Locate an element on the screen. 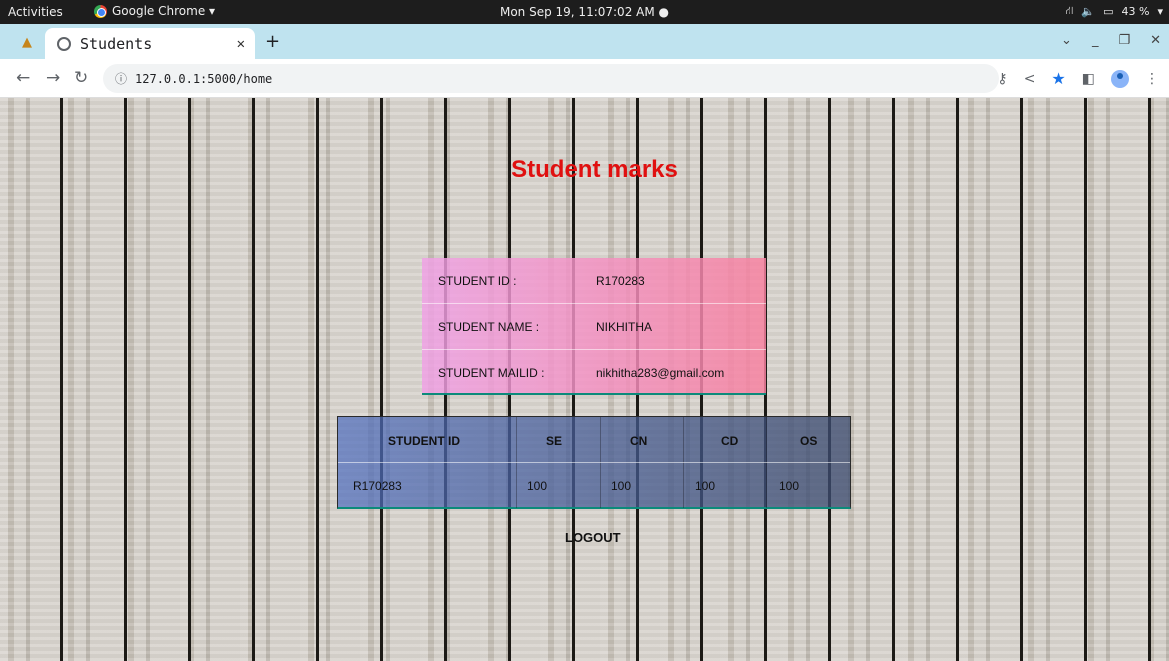  address-url: 127.0.0.1:5000/home is located at coordinates (204, 78).